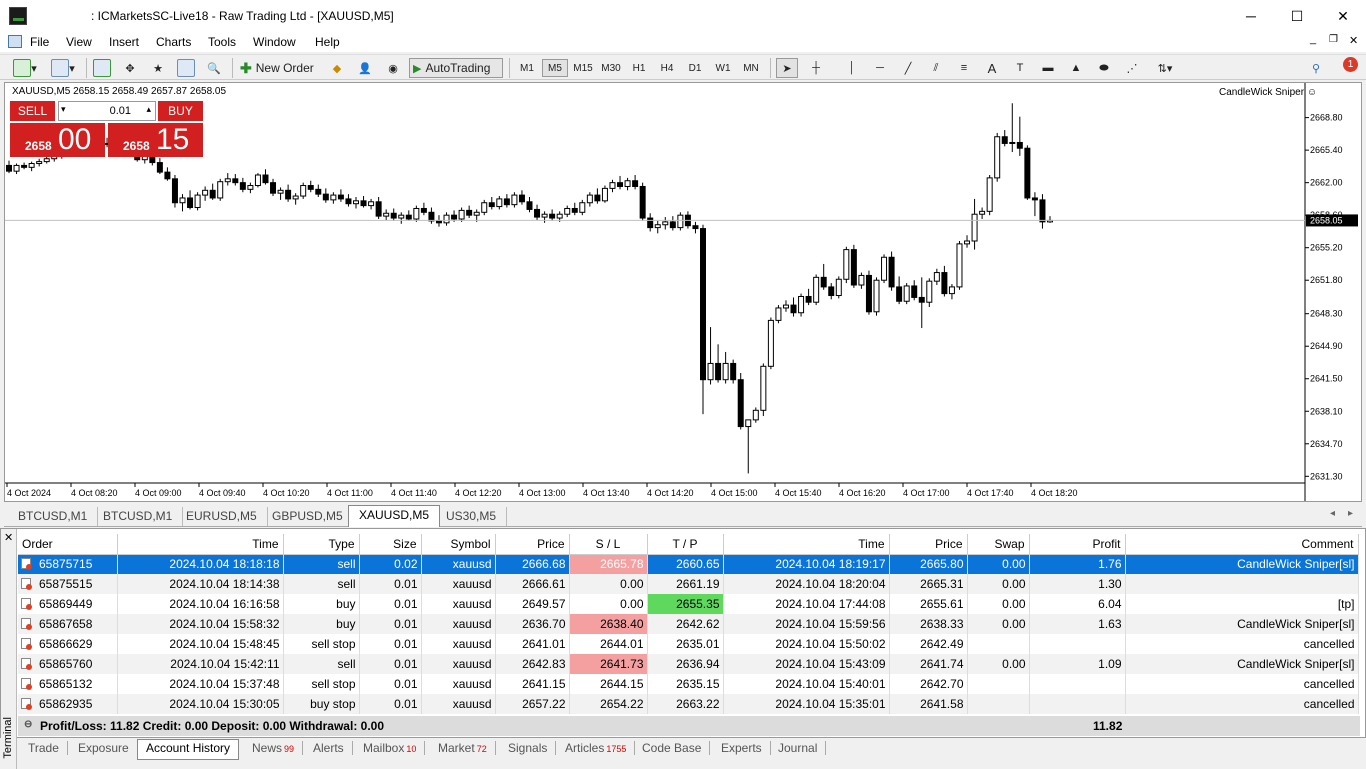  I want to click on column-header: Type, so click(321, 544).